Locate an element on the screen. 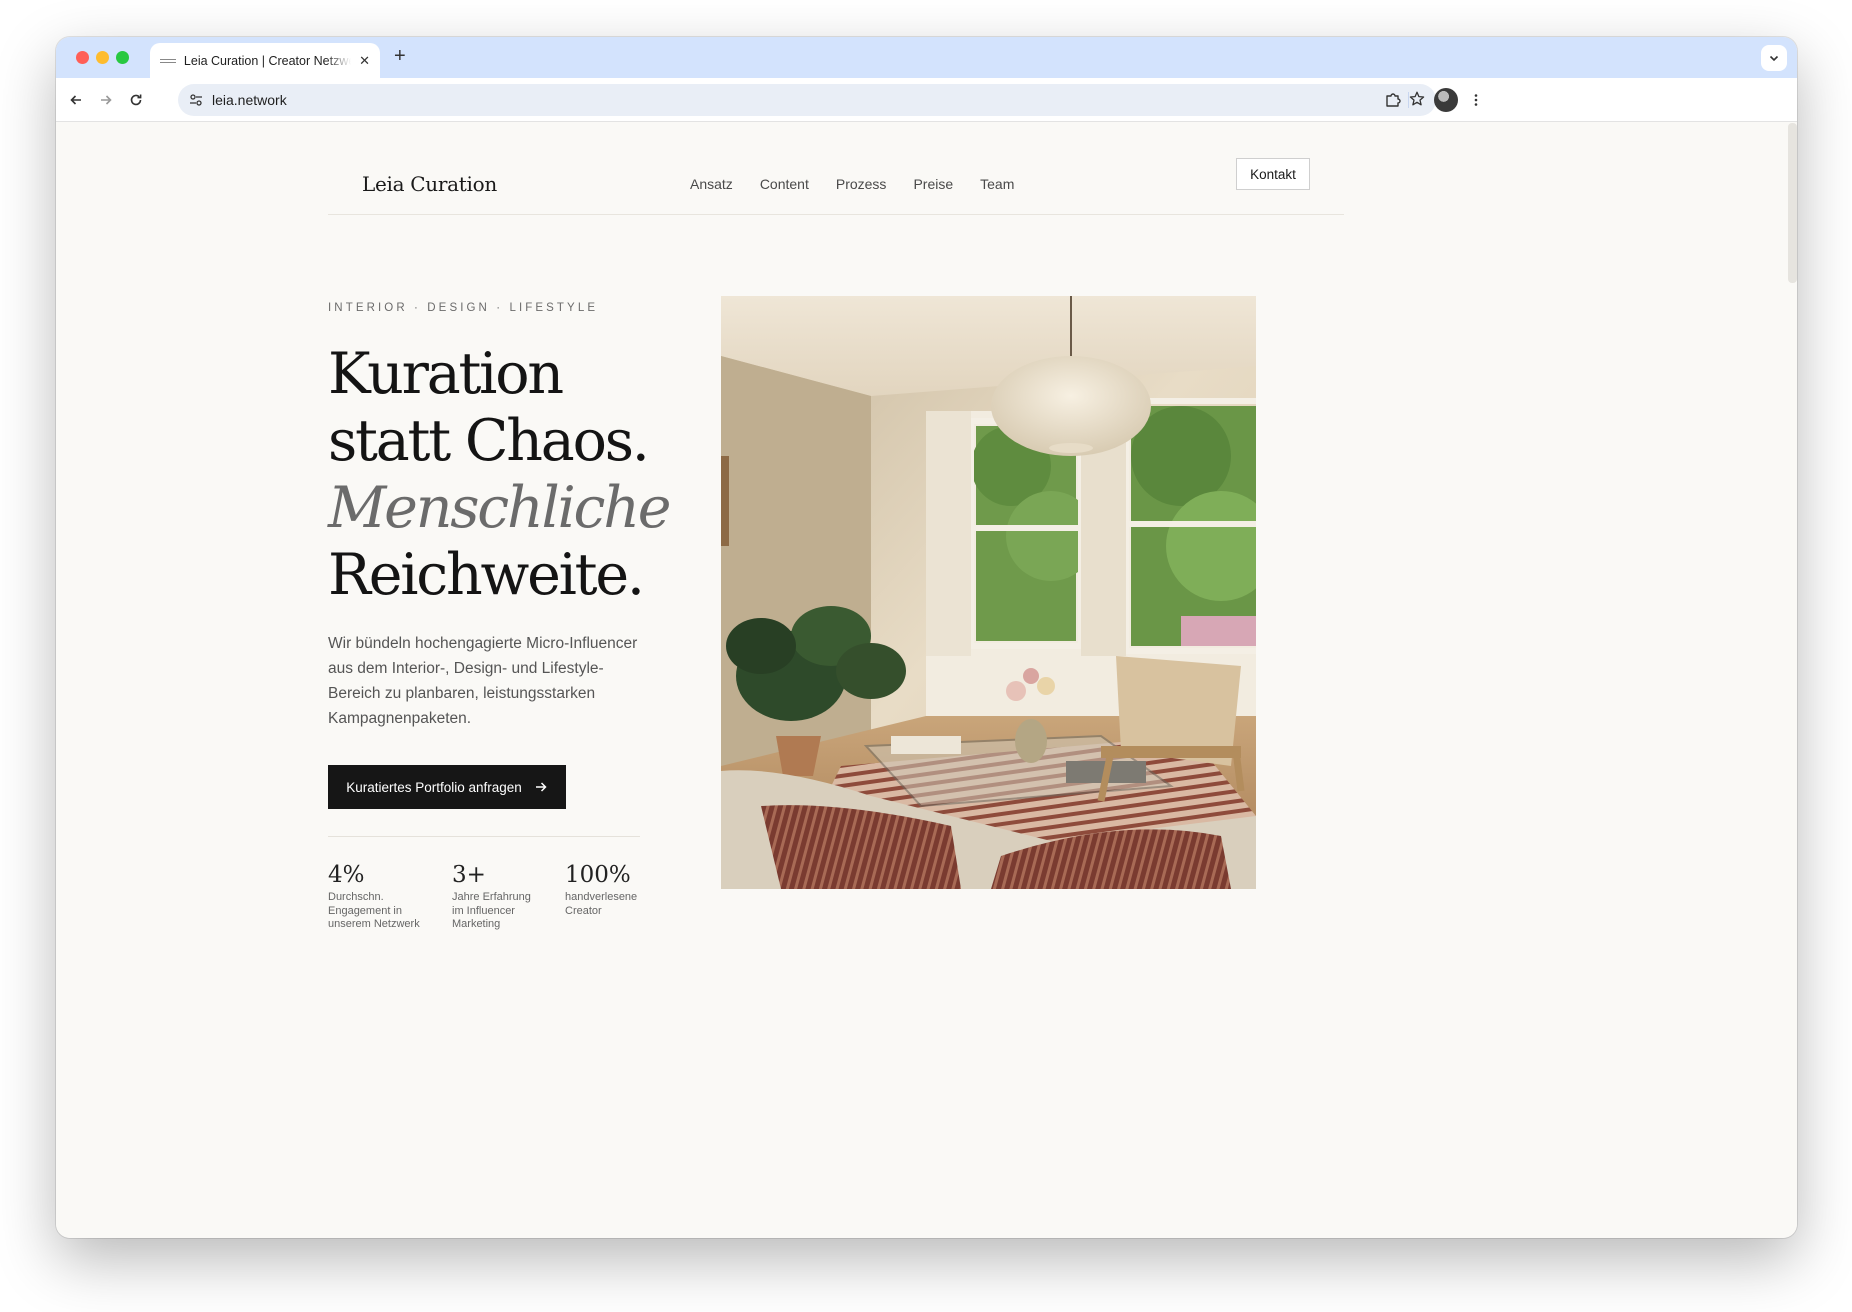  cta-label: Kuratiertes Portfolio anfragen is located at coordinates (434, 787).